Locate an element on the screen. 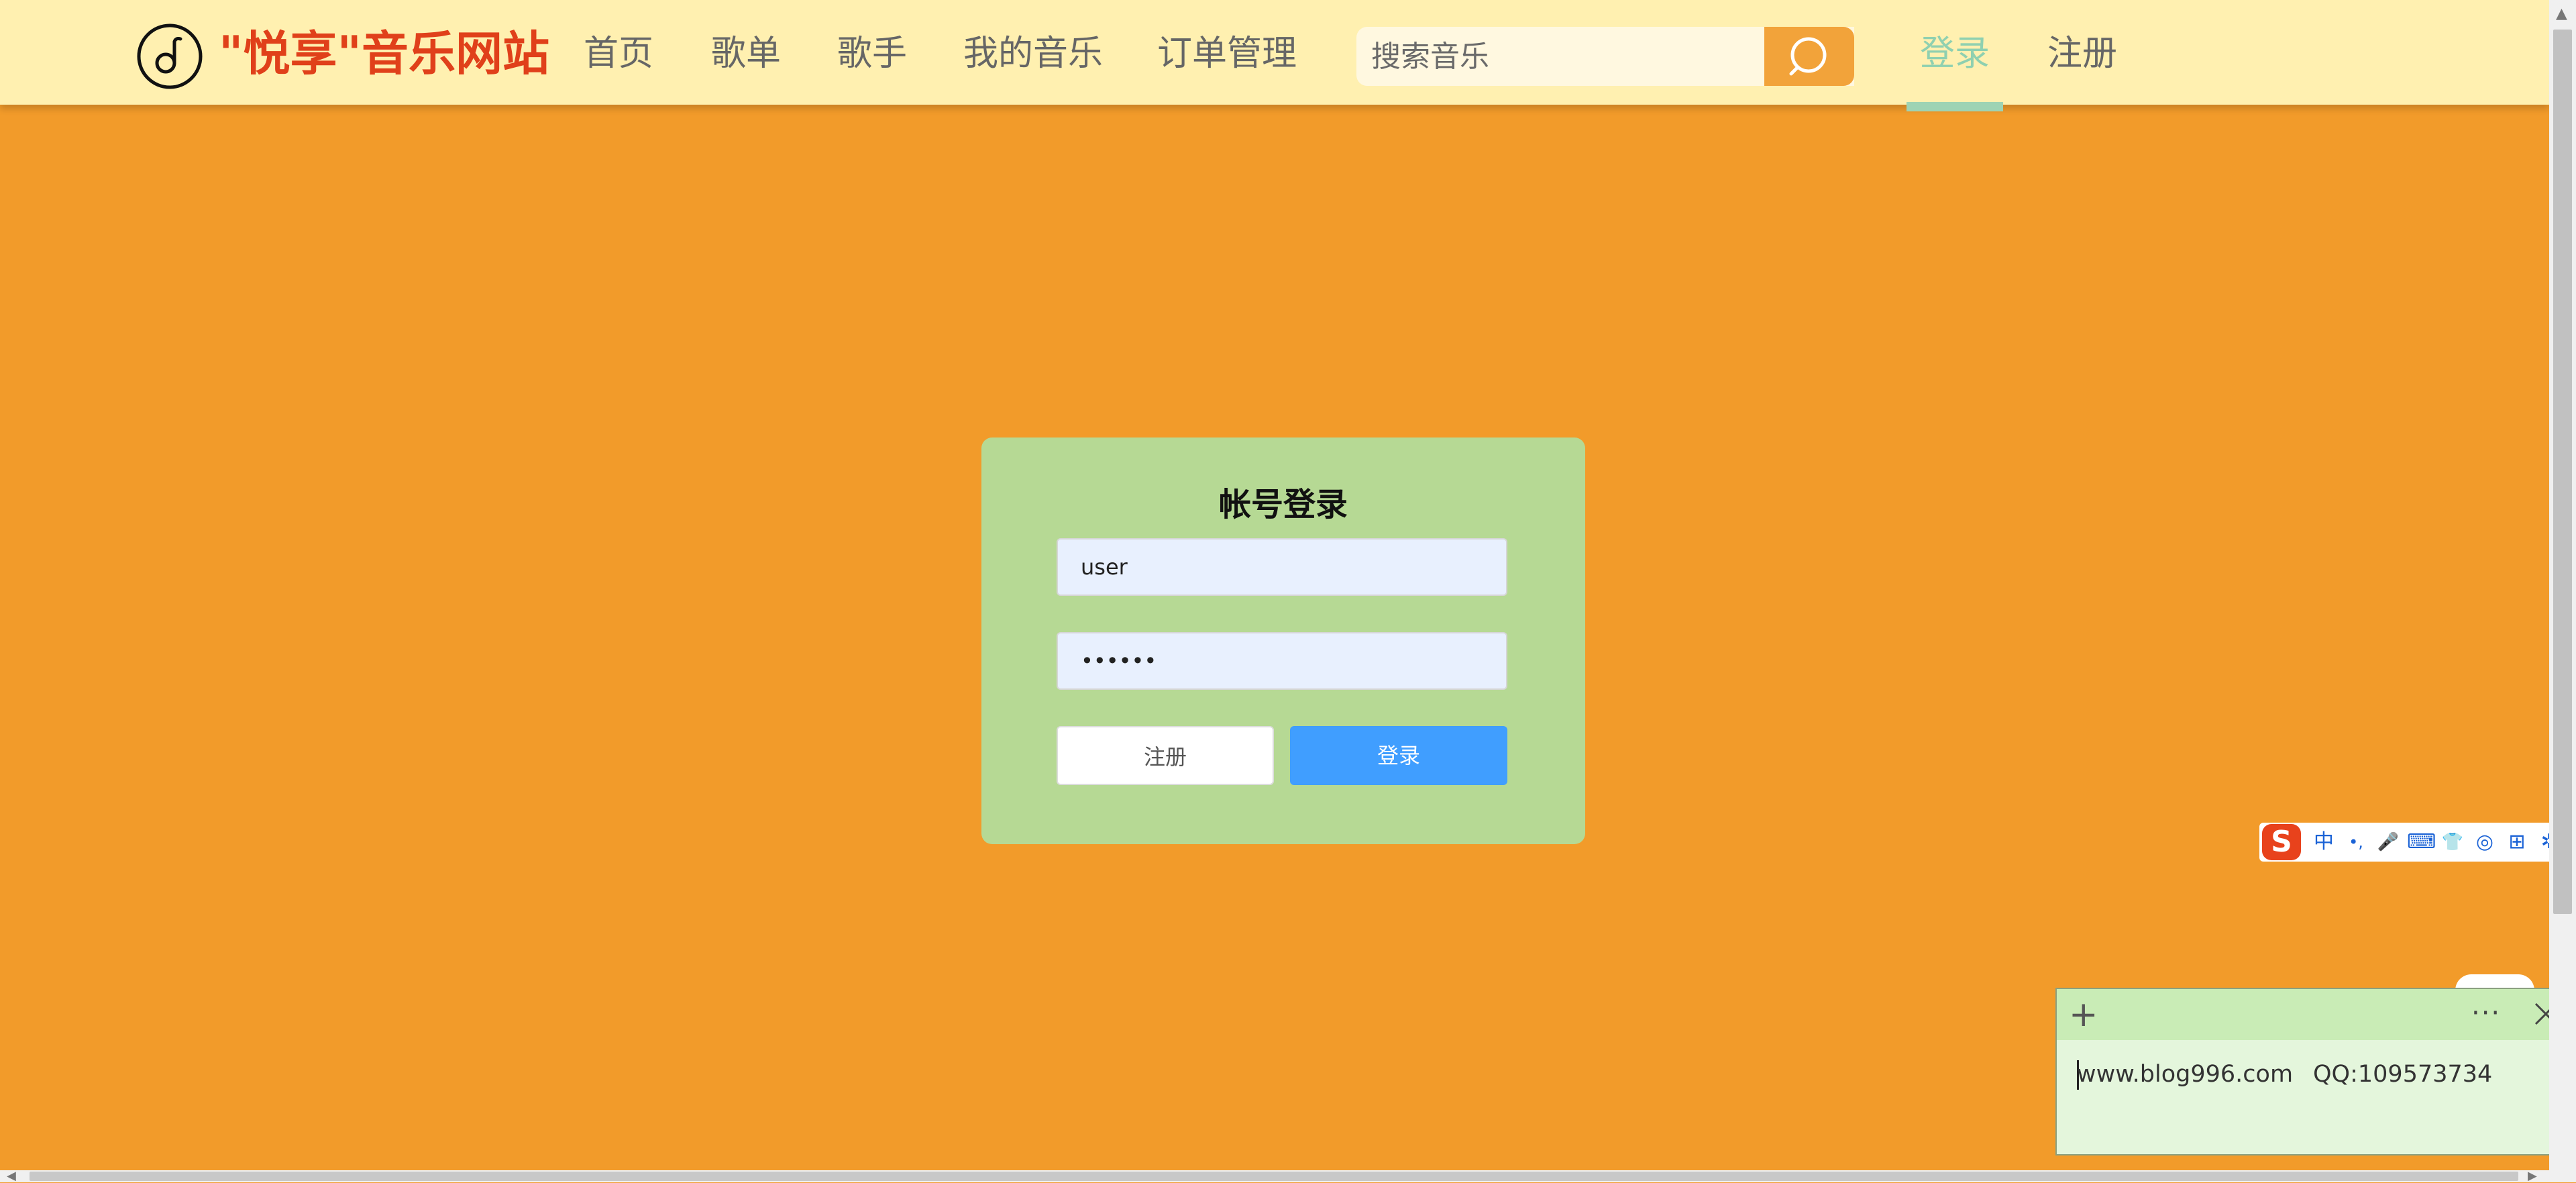 The height and width of the screenshot is (1183, 2576). nav-order-management: 订单管理 is located at coordinates (1227, 54).